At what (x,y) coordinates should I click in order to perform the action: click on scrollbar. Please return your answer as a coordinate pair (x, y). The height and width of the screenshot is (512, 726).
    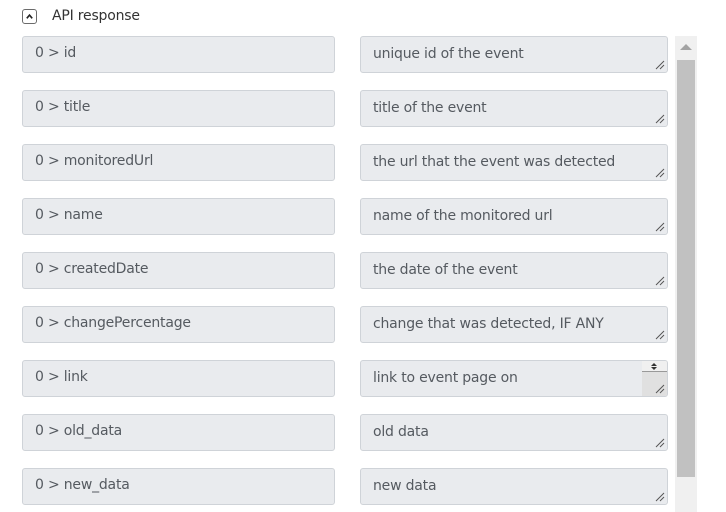
    Looking at the image, I should click on (686, 274).